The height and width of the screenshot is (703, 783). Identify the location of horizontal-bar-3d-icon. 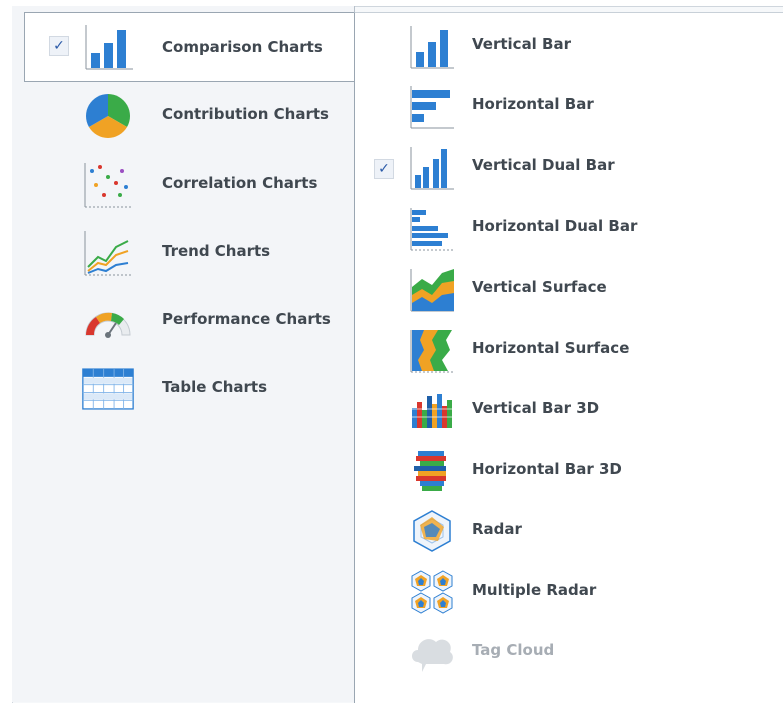
(432, 471).